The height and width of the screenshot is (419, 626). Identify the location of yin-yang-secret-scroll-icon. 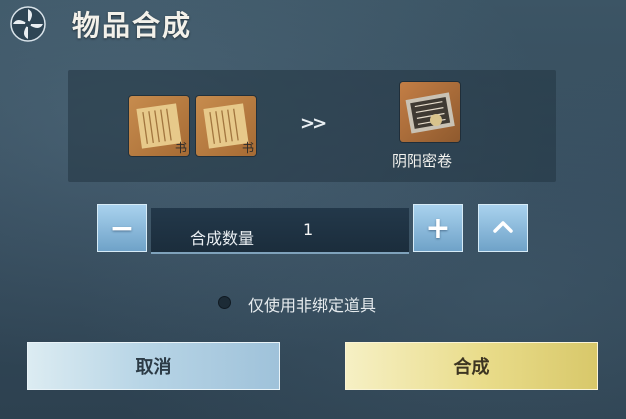
(430, 113).